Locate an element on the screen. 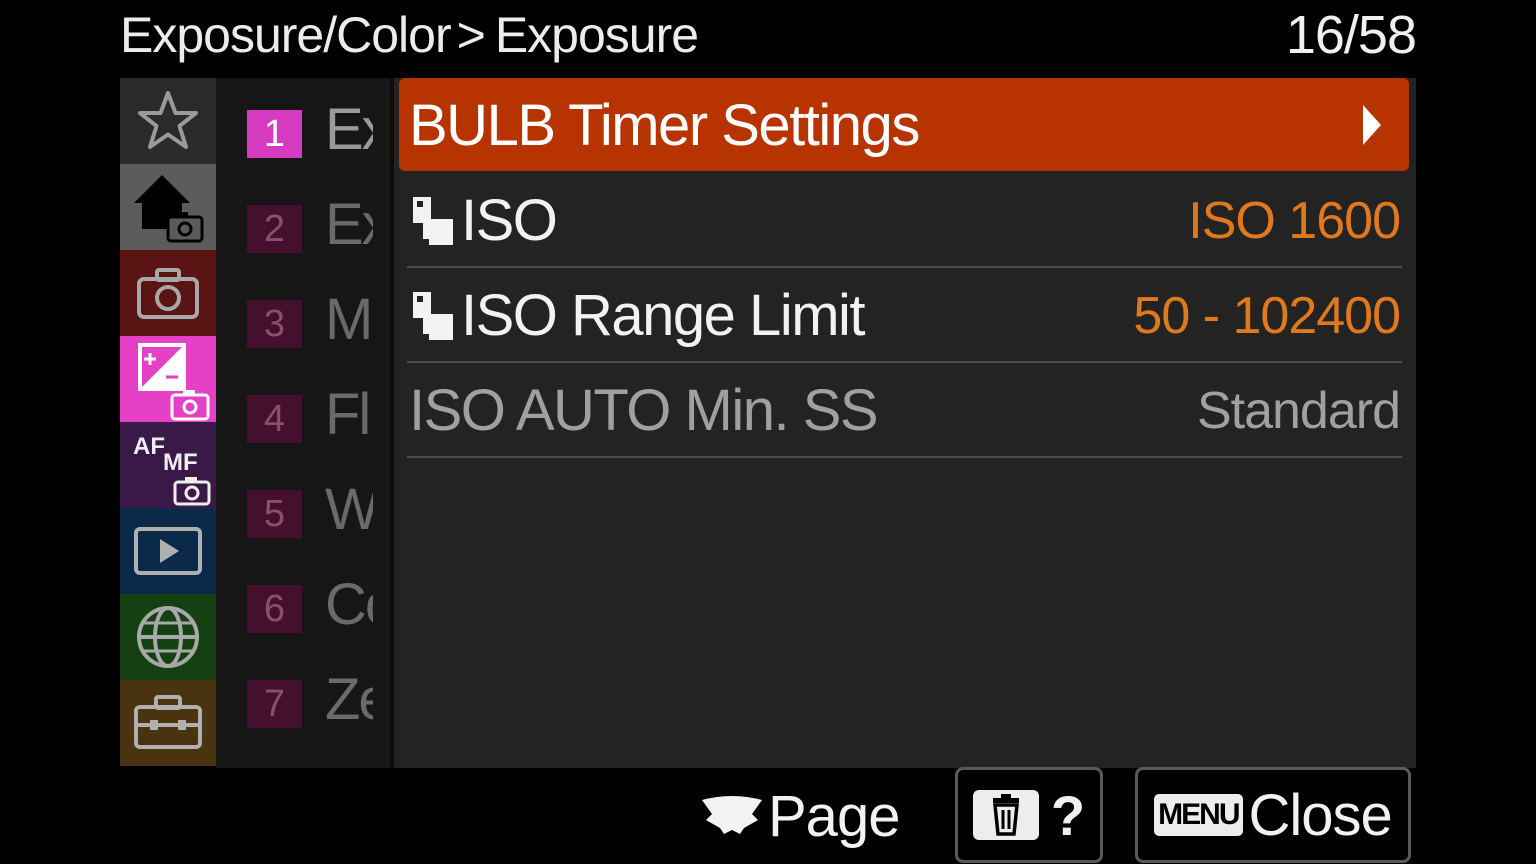 The height and width of the screenshot is (864, 1536). tab-2: 2 Ex is located at coordinates (303, 220).